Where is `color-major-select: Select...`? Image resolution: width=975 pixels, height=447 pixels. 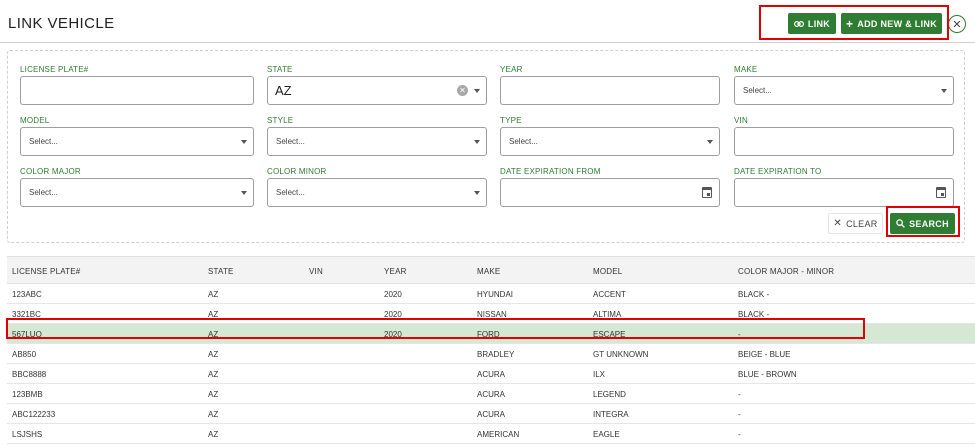
color-major-select: Select... is located at coordinates (137, 192).